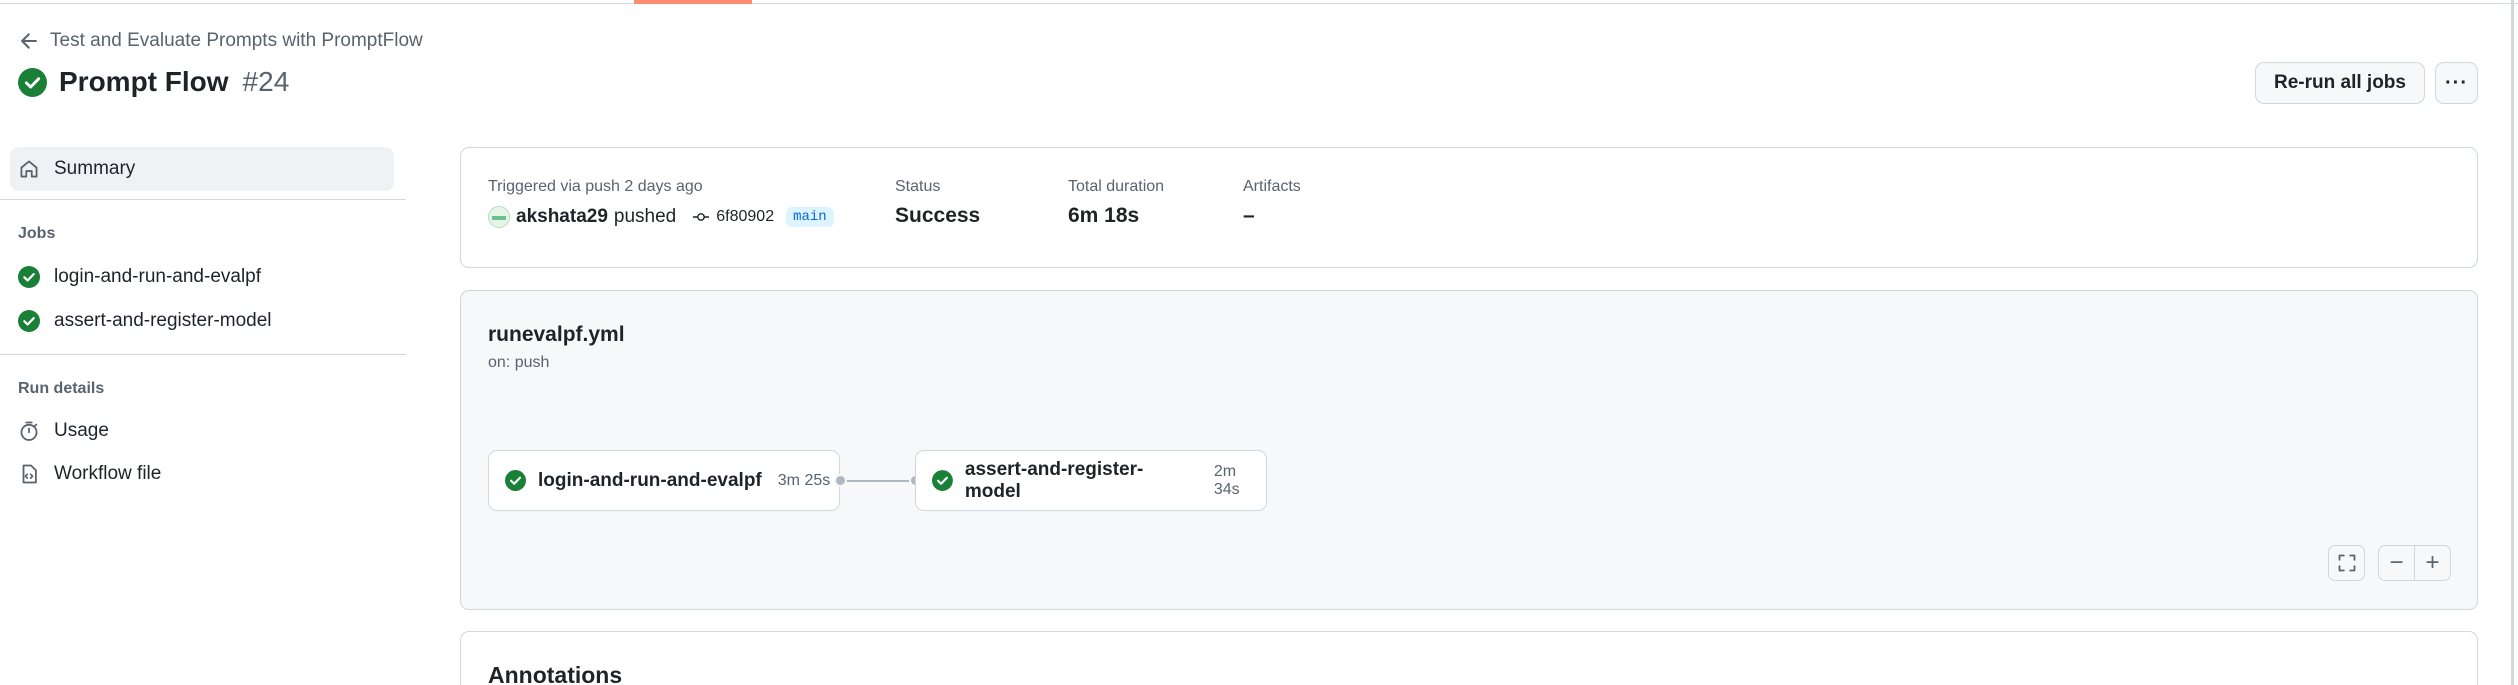 The image size is (2518, 685). I want to click on sidebar-item-label: Usage, so click(81, 430).